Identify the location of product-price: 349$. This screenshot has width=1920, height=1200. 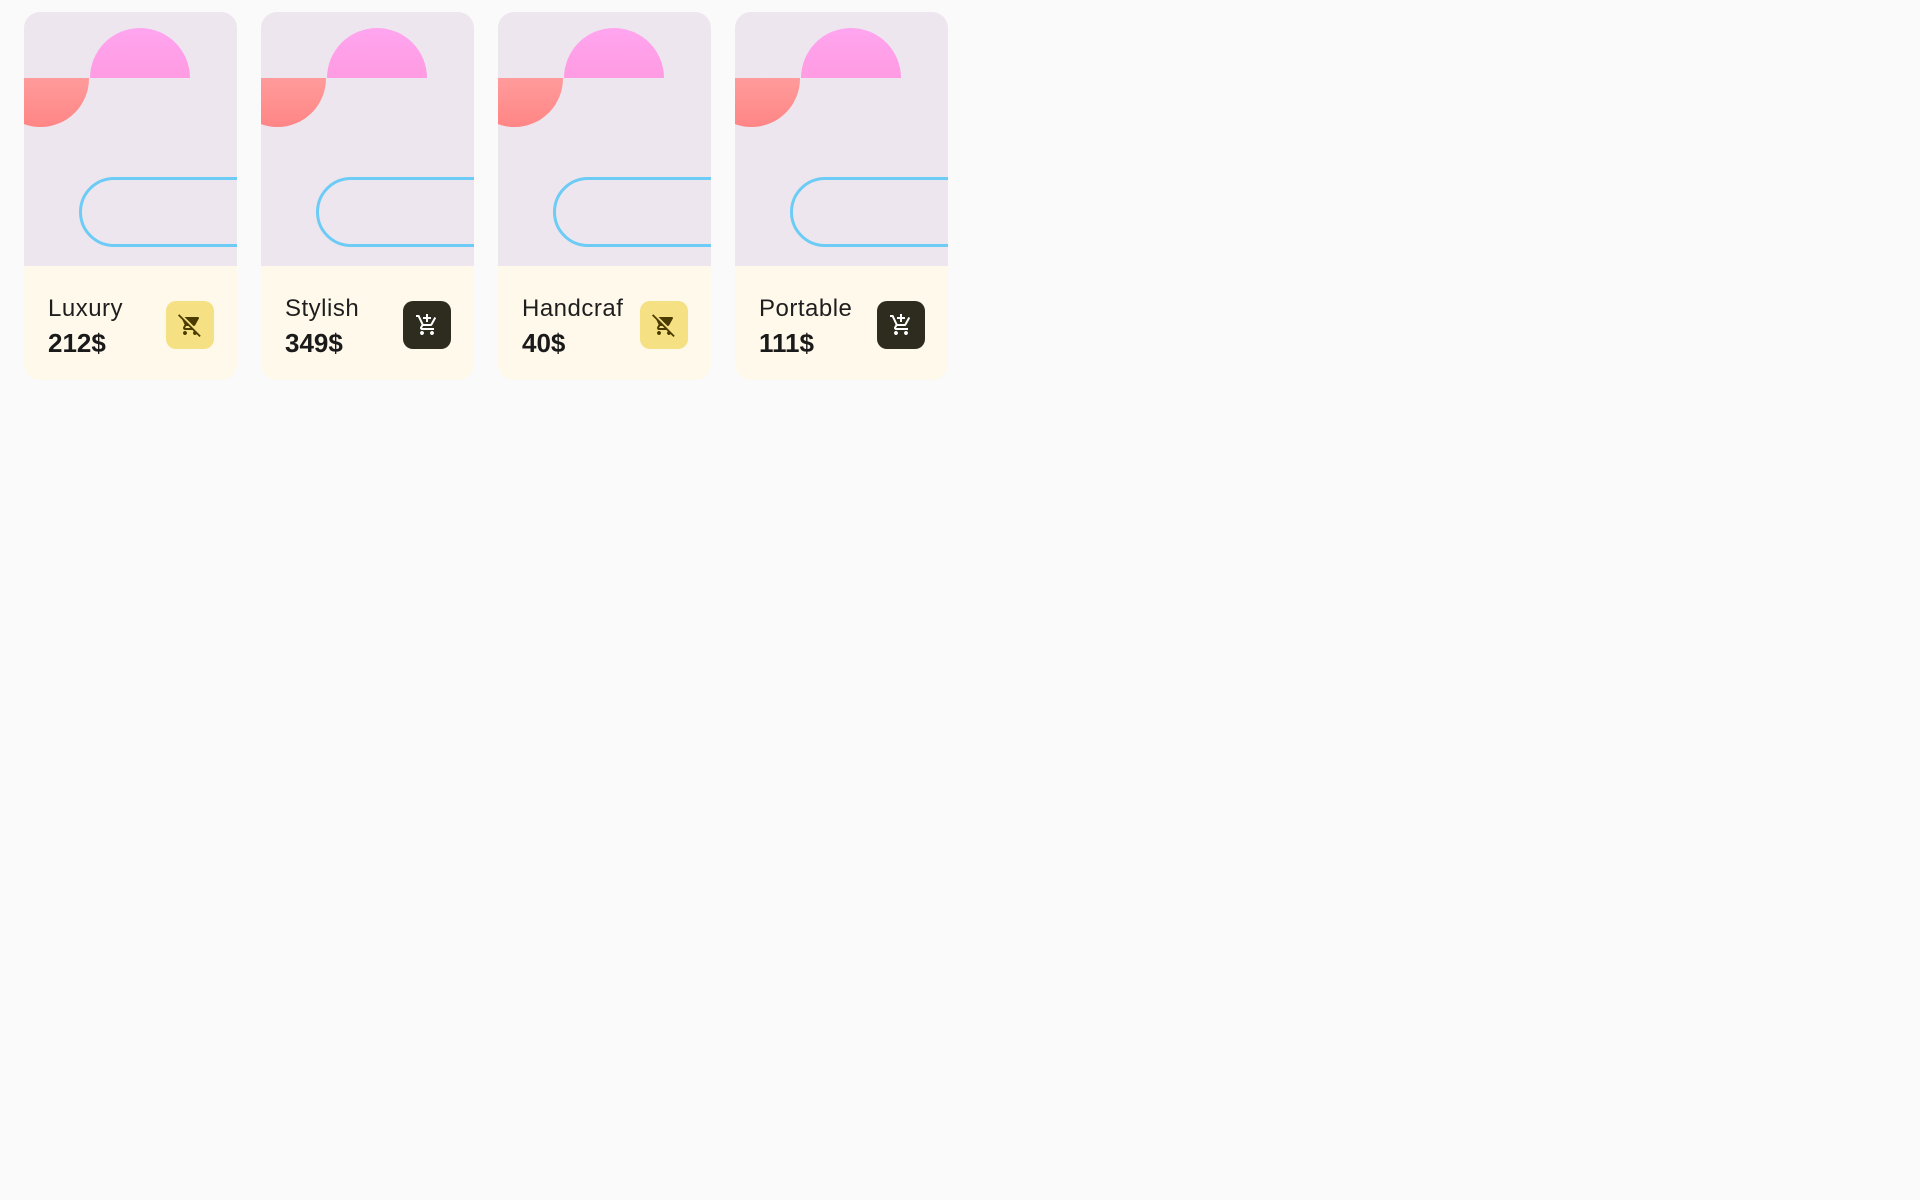
(314, 343).